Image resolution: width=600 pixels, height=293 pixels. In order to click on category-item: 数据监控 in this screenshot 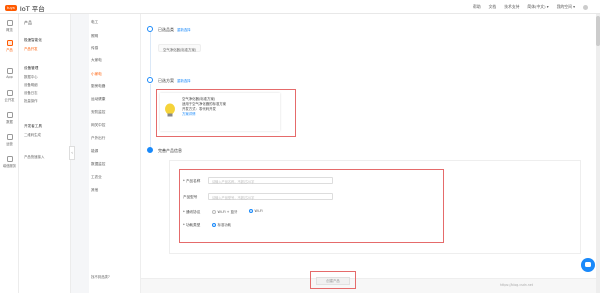, I will do `click(98, 164)`.